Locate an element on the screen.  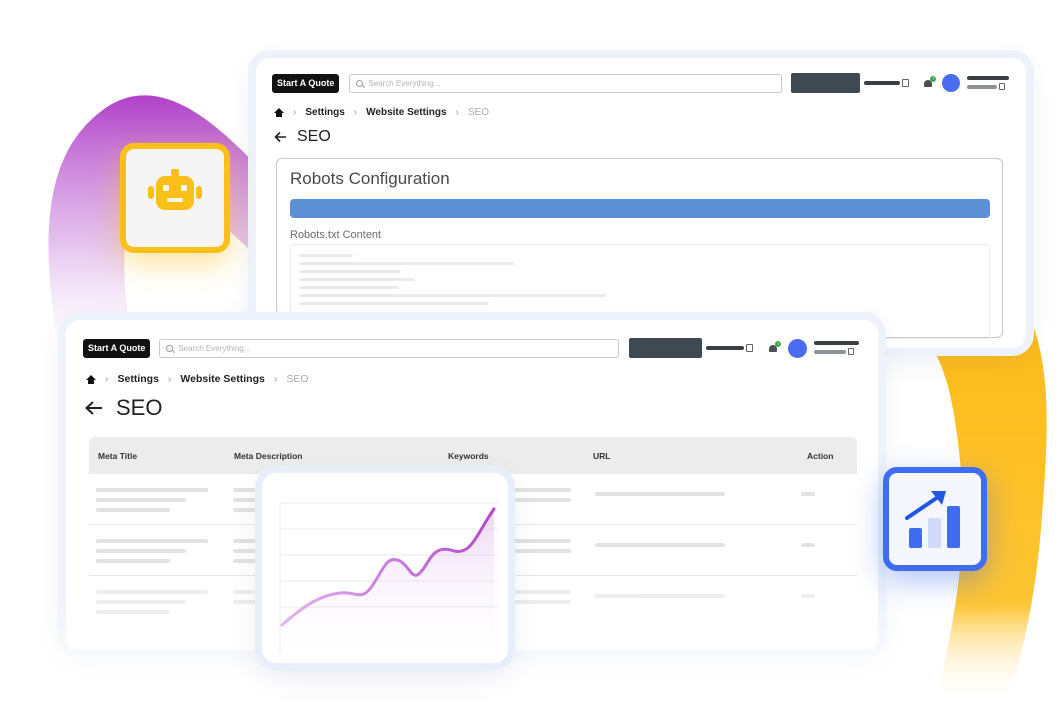
robots-blue-bar is located at coordinates (640, 208).